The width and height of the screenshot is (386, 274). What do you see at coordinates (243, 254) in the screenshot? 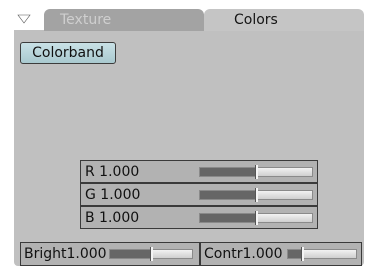
I see `contrast-slider-label: Contr1.000` at bounding box center [243, 254].